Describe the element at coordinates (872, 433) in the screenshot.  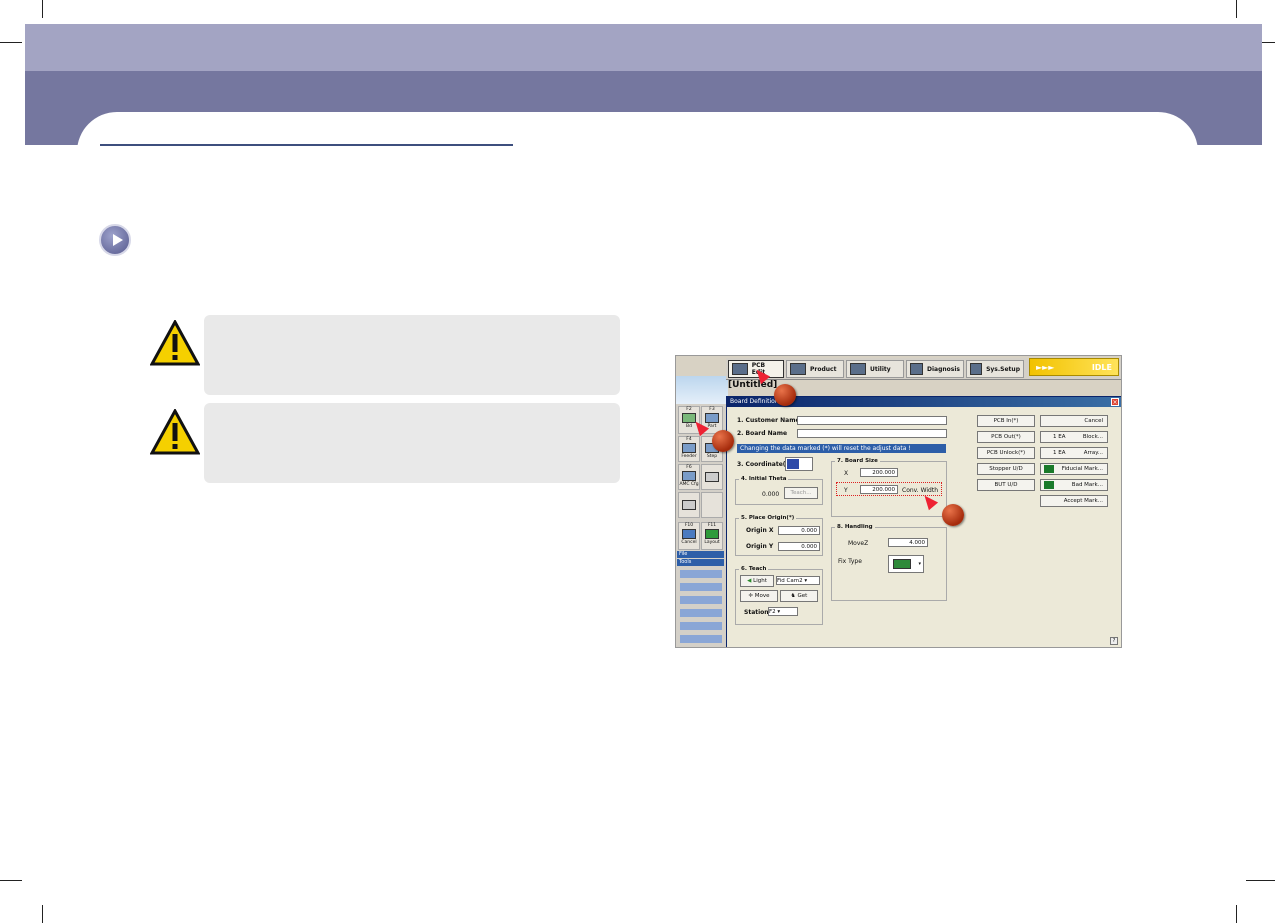
I see `board-name-input` at that location.